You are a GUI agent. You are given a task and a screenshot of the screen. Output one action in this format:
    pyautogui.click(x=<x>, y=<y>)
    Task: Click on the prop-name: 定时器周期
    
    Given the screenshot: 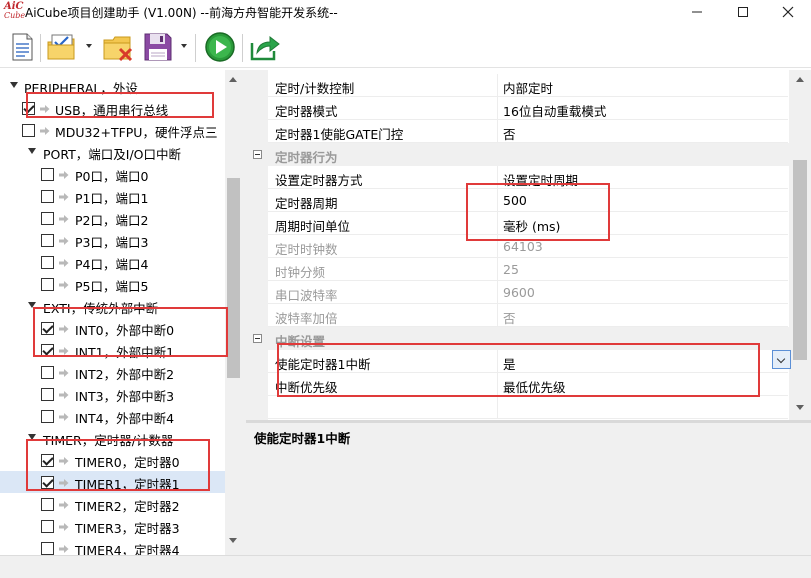 What is the action you would take?
    pyautogui.click(x=306, y=203)
    